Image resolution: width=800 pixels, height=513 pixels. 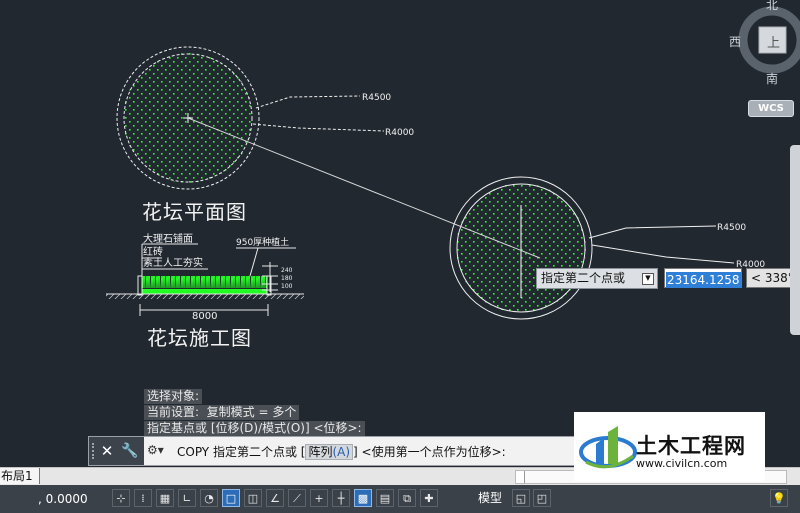 I want to click on tab-layout1: 布局1, so click(x=20, y=476).